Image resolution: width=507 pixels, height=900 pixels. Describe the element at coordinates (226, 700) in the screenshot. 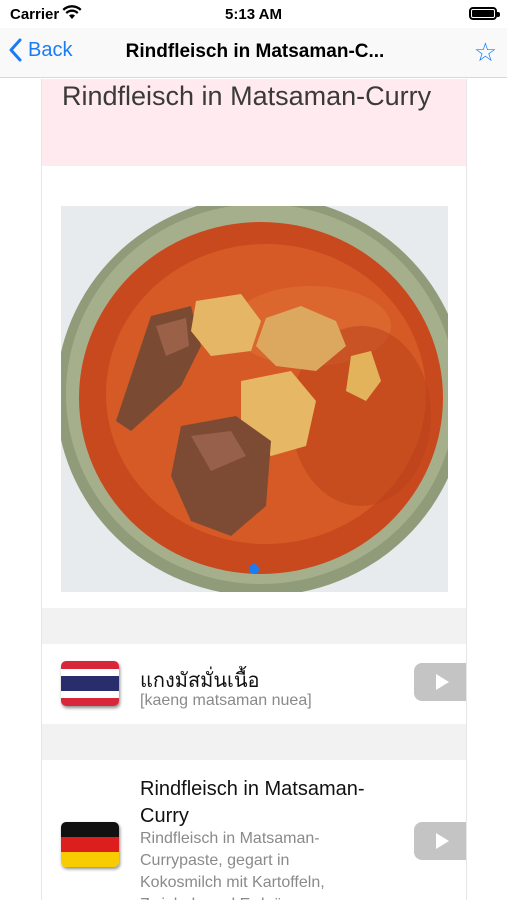

I see `thai-transliteration: [kaeng matsaman nuea]` at that location.